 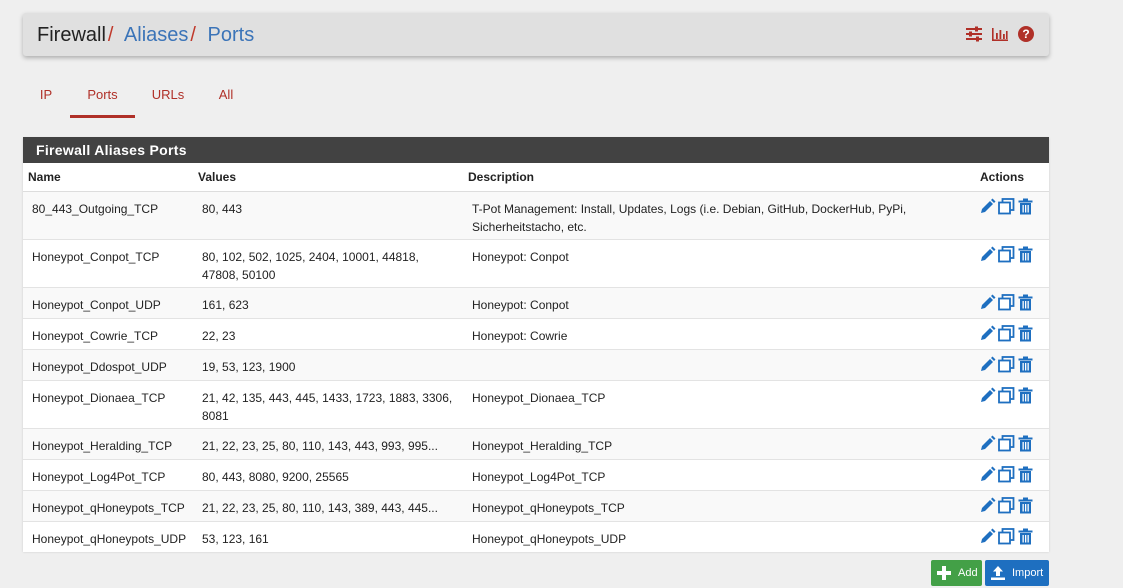 I want to click on alias-values: 80, 443, 8080, 9200, 25565, so click(x=328, y=474).